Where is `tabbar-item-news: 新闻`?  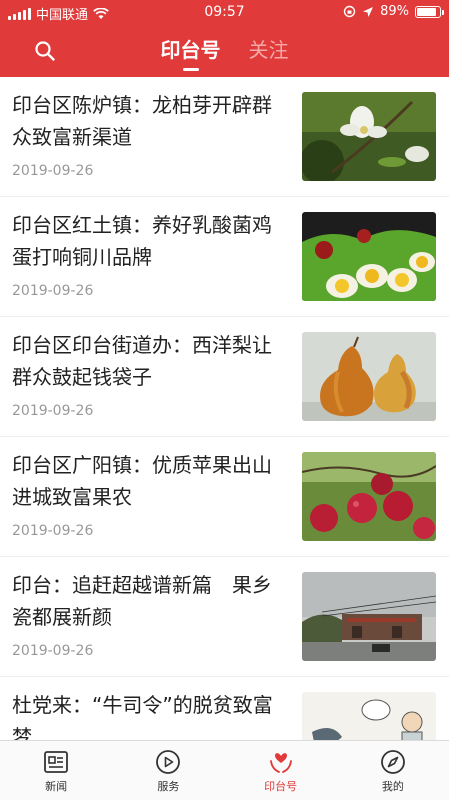 tabbar-item-news: 新闻 is located at coordinates (56, 770).